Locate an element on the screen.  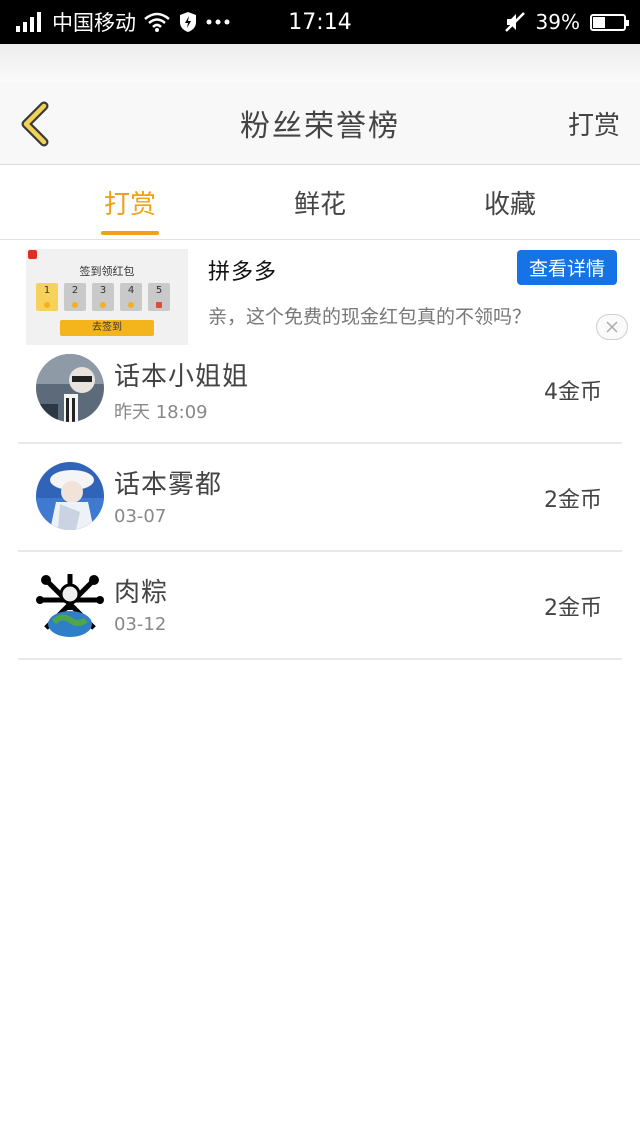
tab-flowers: 鲜花 is located at coordinates (320, 202).